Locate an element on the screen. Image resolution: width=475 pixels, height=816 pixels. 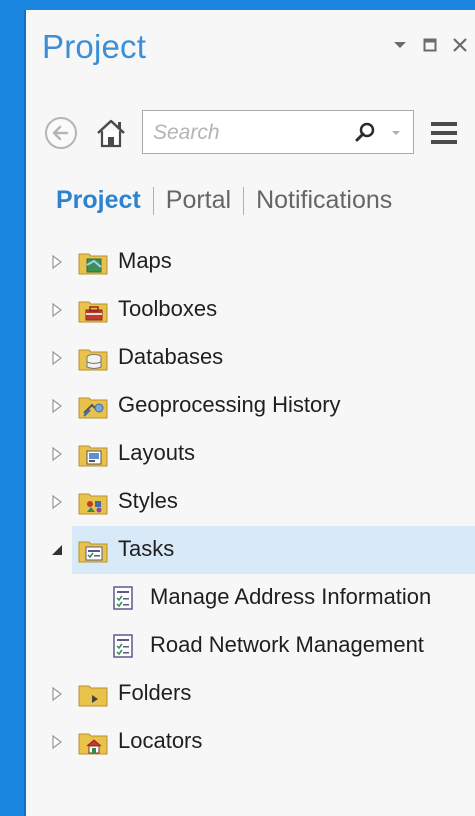
tree-item-styles: Styles is located at coordinates (250, 502).